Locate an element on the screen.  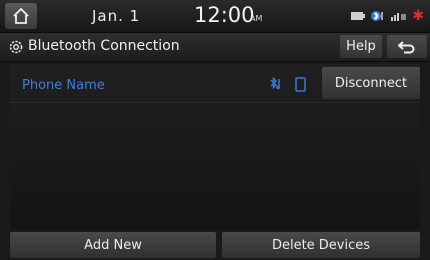
ampm-text: AM is located at coordinates (256, 18).